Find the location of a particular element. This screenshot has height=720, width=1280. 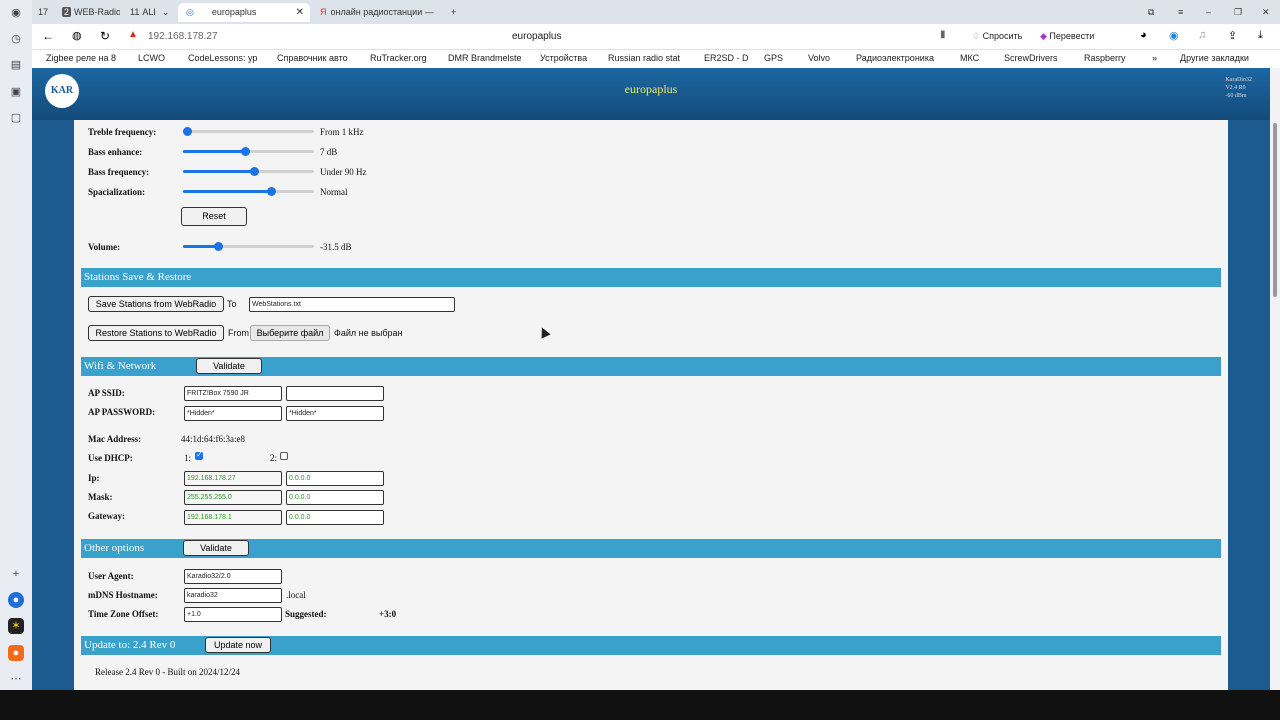

apps-icon: ▣ is located at coordinates (16, 92).